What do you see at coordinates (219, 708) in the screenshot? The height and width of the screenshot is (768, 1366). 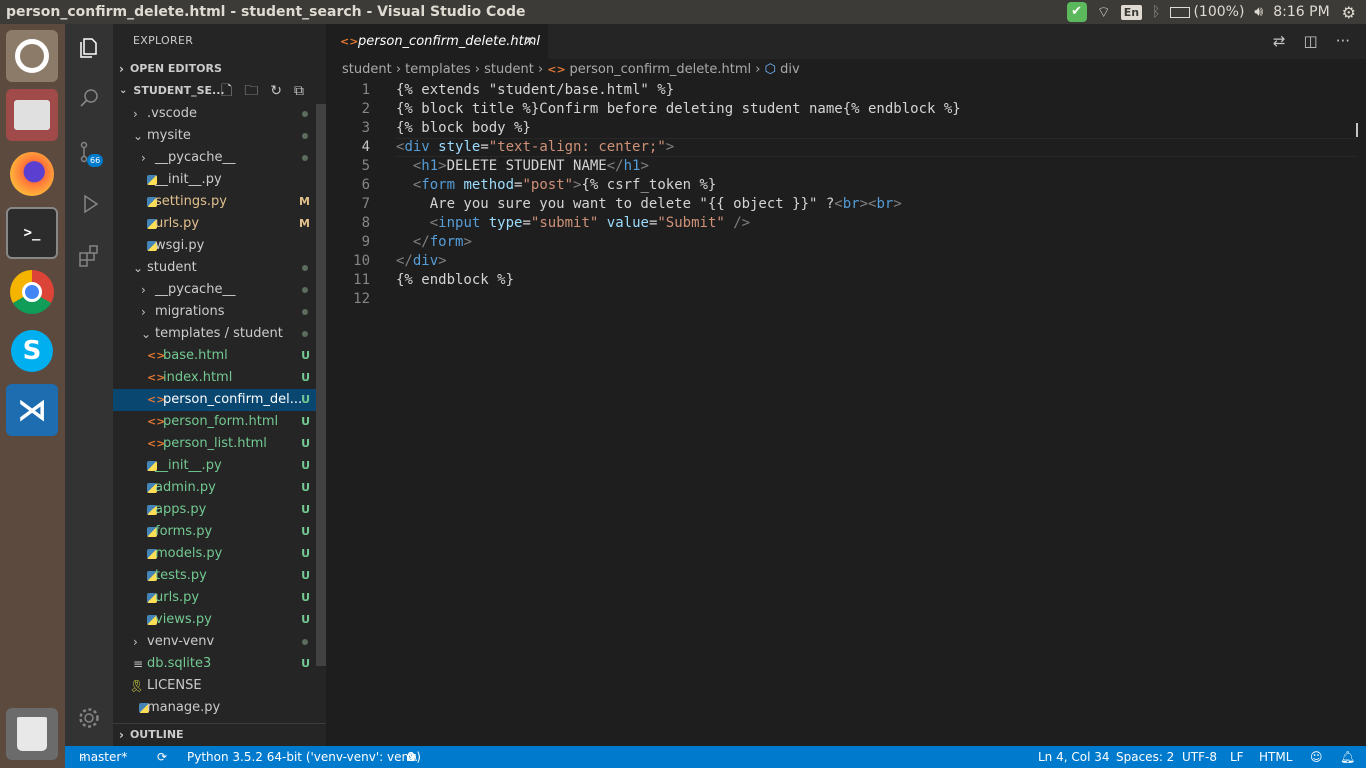 I see `tree-item: manage.py` at bounding box center [219, 708].